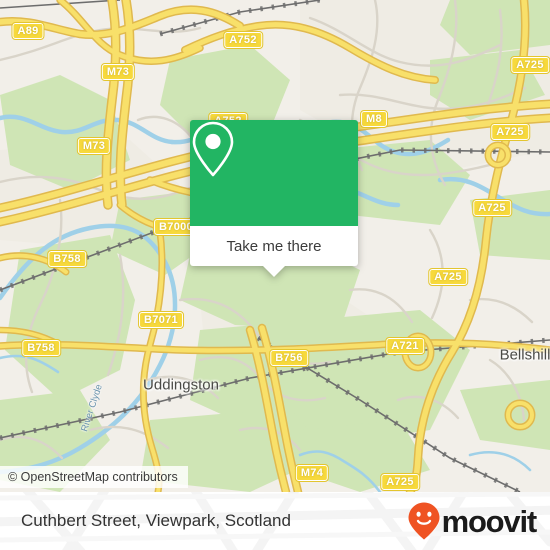 This screenshot has height=550, width=550. What do you see at coordinates (67, 259) in the screenshot?
I see `road-shield-b758: B758` at bounding box center [67, 259].